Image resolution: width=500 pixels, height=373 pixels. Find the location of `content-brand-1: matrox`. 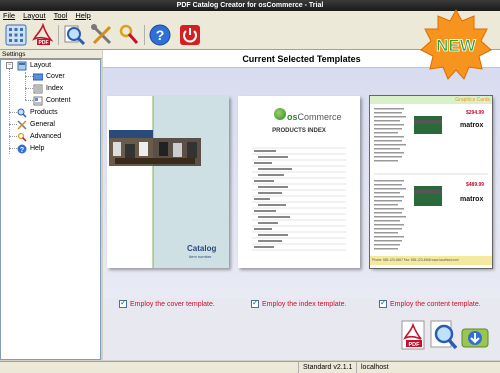

content-brand-1: matrox is located at coordinates (472, 125).